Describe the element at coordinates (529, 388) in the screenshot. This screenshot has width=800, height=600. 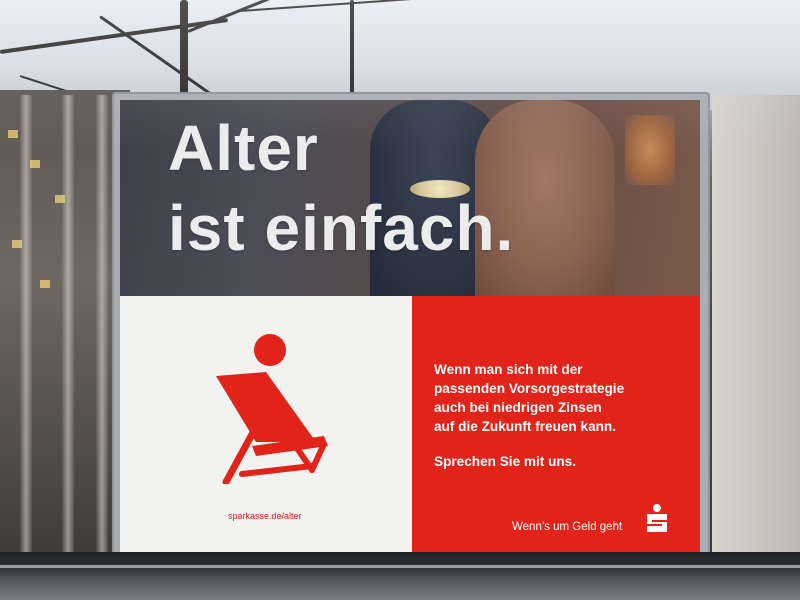
I see `body-line: passenden Vorsorgestrategie` at that location.